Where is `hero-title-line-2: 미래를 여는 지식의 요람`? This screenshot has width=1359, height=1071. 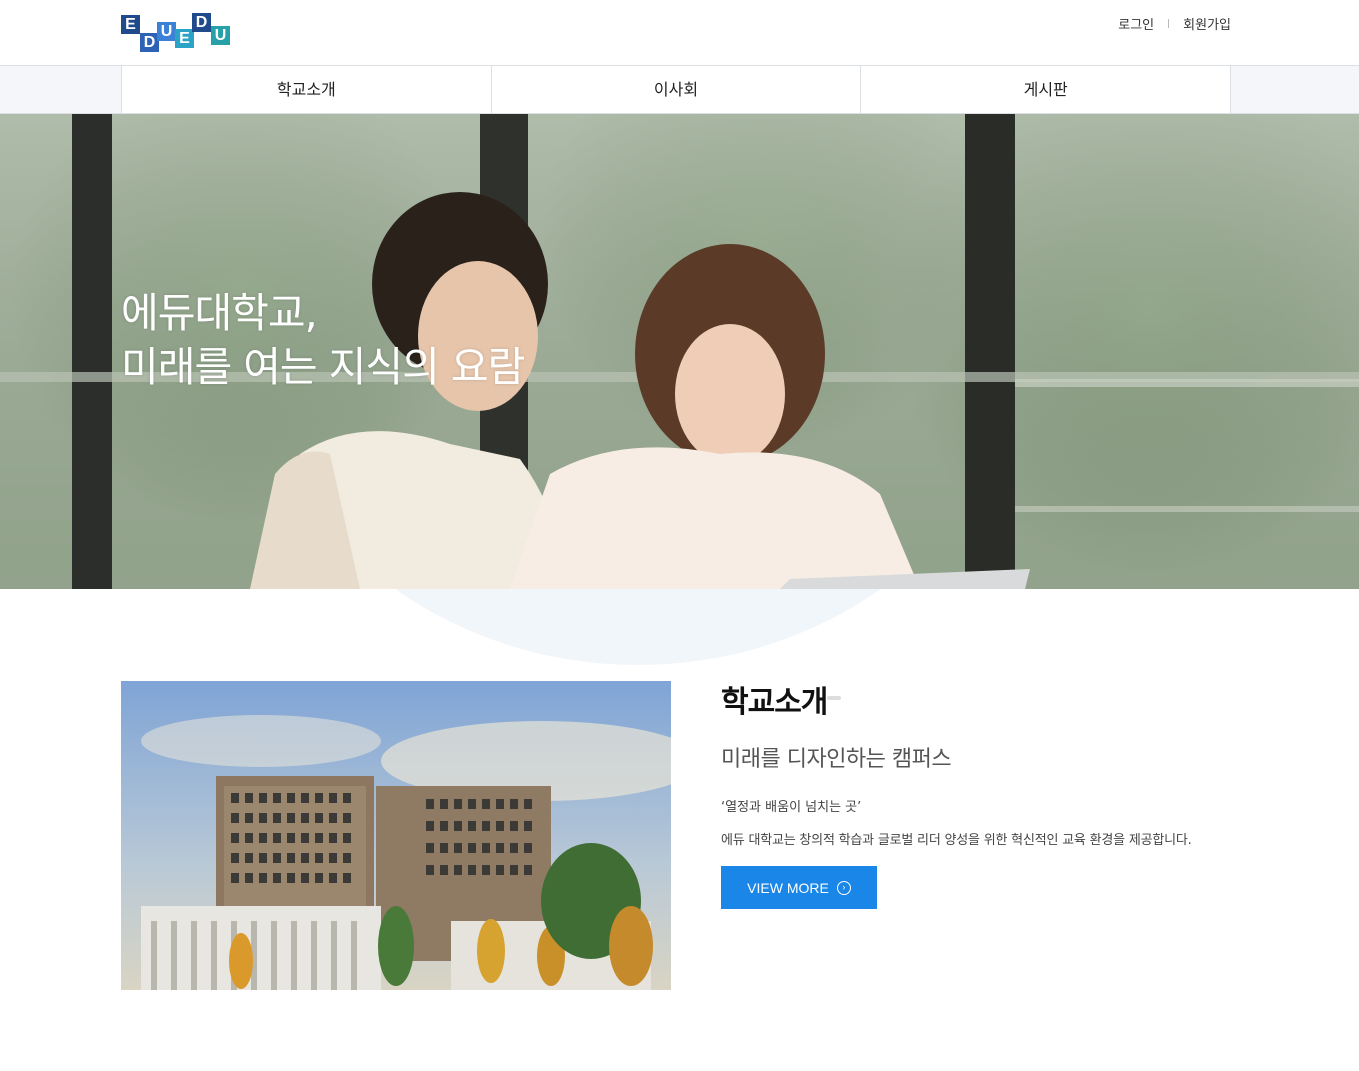 hero-title-line-2: 미래를 여는 지식의 요람 is located at coordinates (323, 367).